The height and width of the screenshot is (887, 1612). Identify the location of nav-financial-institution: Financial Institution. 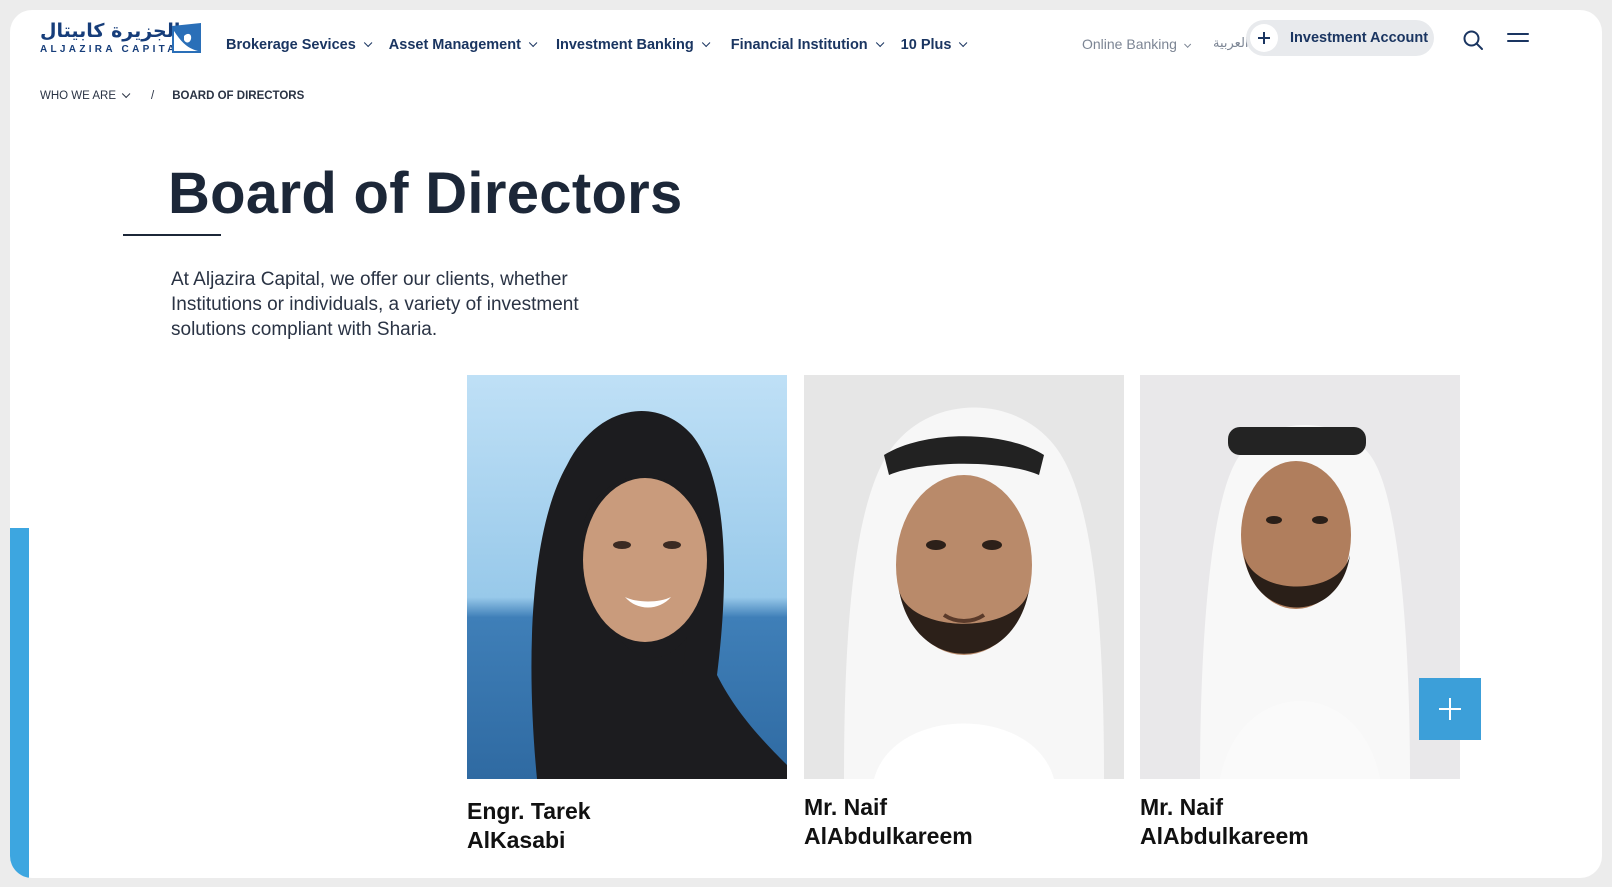
(807, 45).